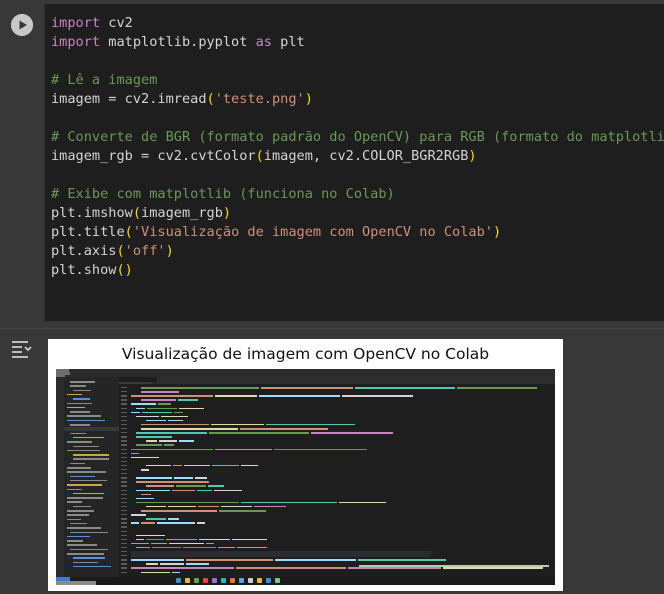  What do you see at coordinates (22, 349) in the screenshot?
I see `output-toggle-icon` at bounding box center [22, 349].